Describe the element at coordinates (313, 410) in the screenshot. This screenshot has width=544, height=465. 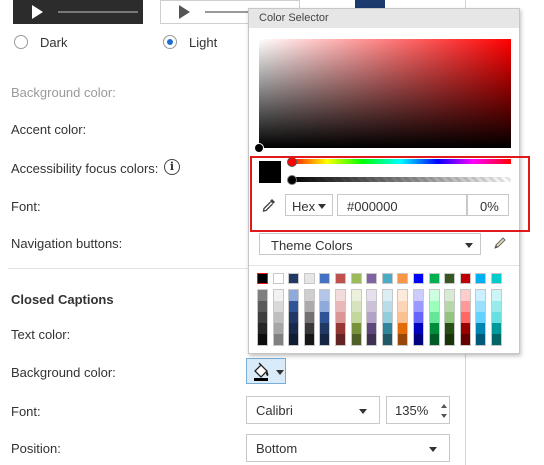
I see `cc-font-select: Calibri` at that location.